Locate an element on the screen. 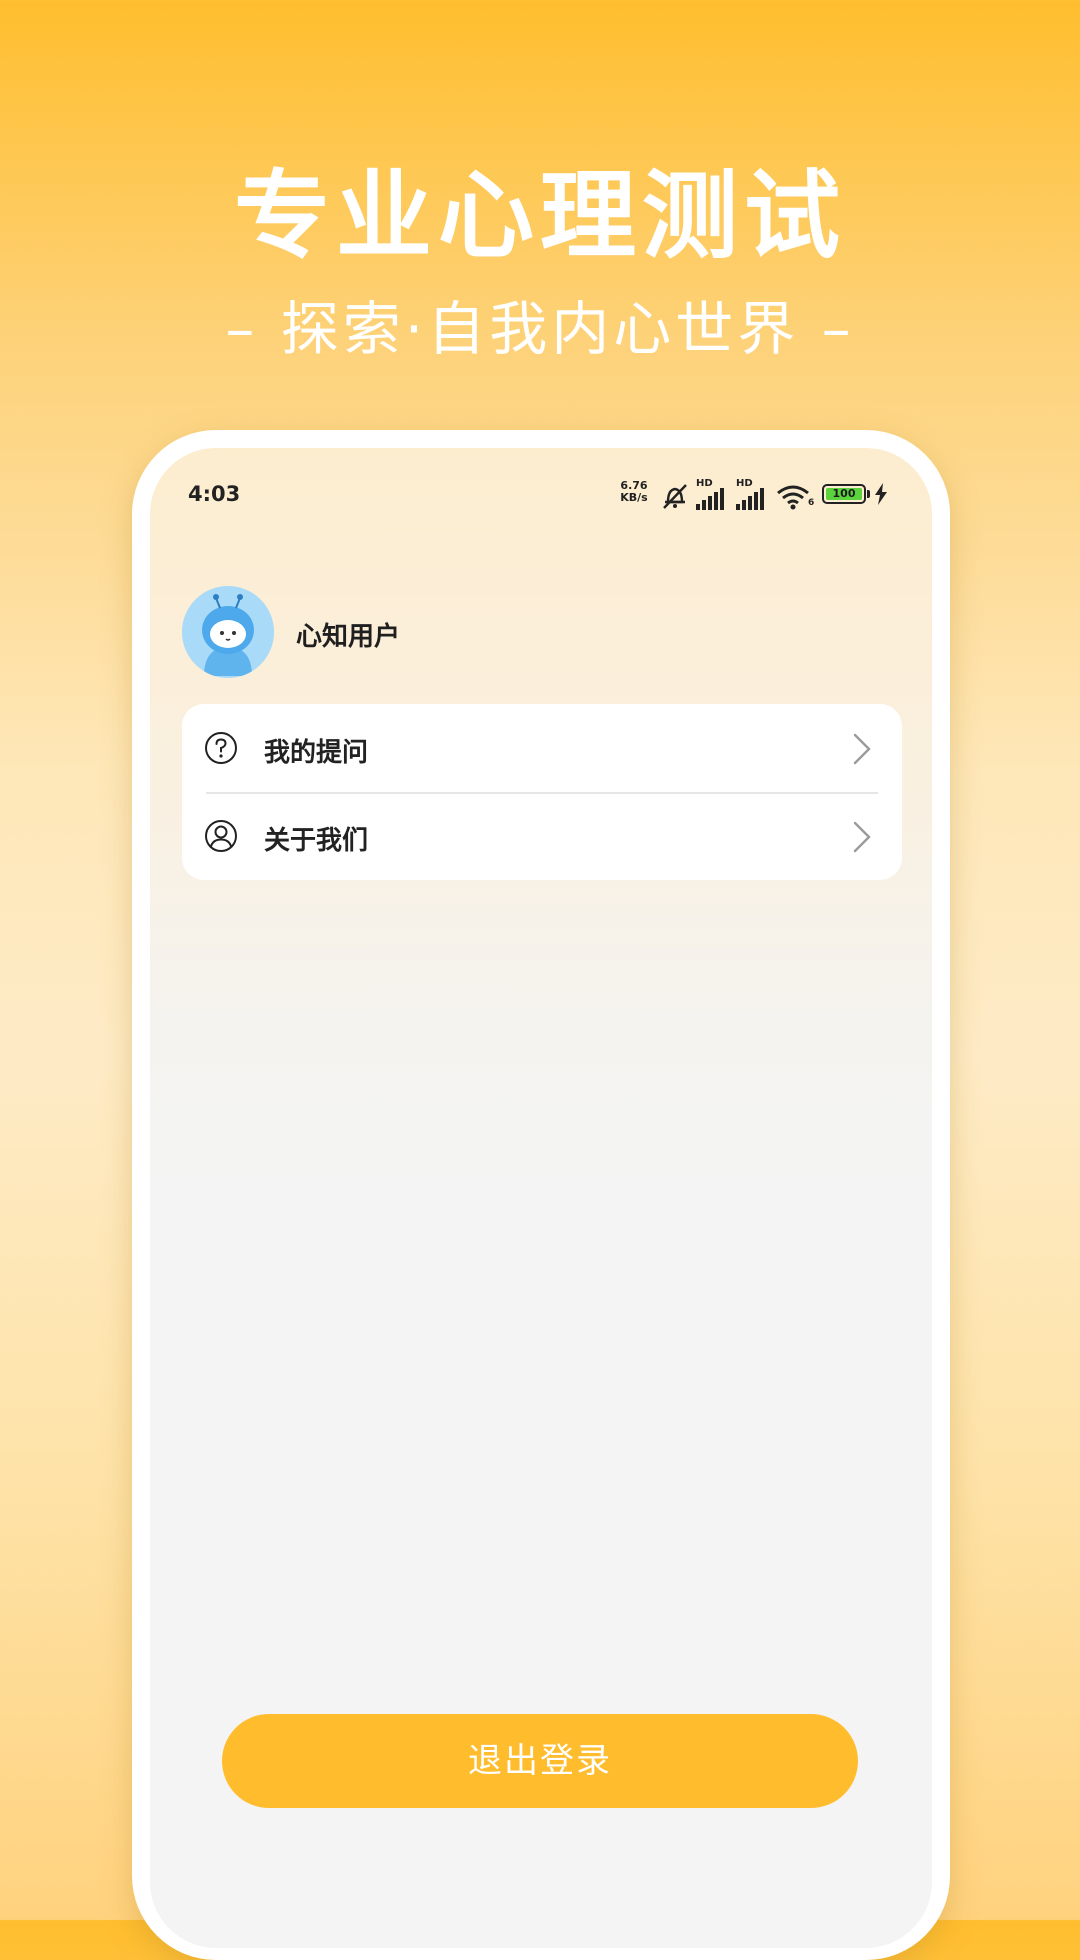 The height and width of the screenshot is (1960, 1080). avatar is located at coordinates (228, 632).